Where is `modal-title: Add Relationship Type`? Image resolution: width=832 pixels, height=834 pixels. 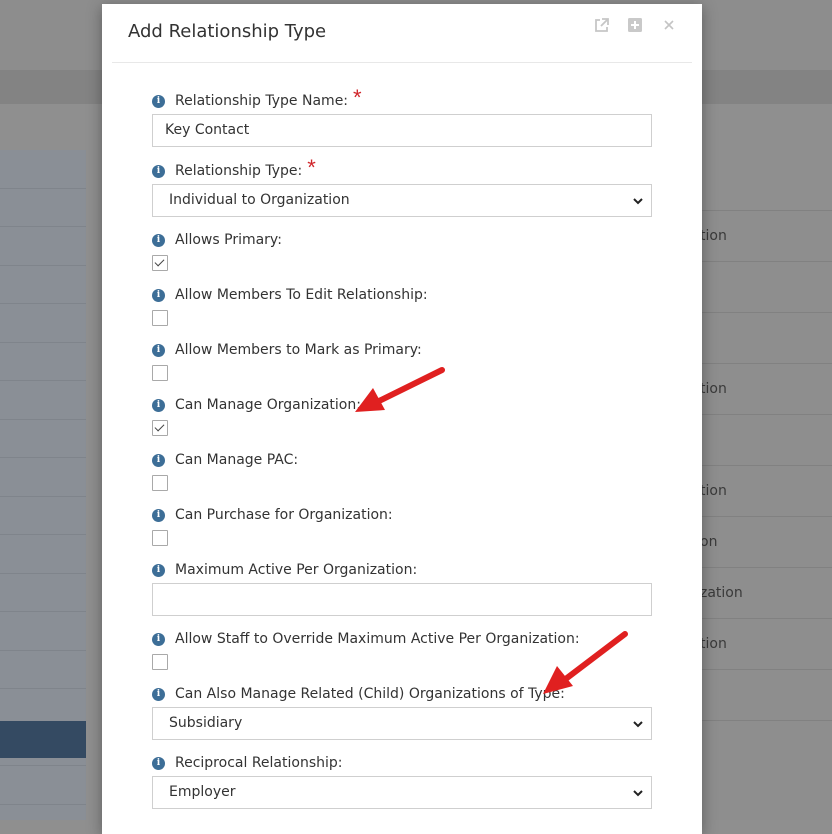 modal-title: Add Relationship Type is located at coordinates (227, 31).